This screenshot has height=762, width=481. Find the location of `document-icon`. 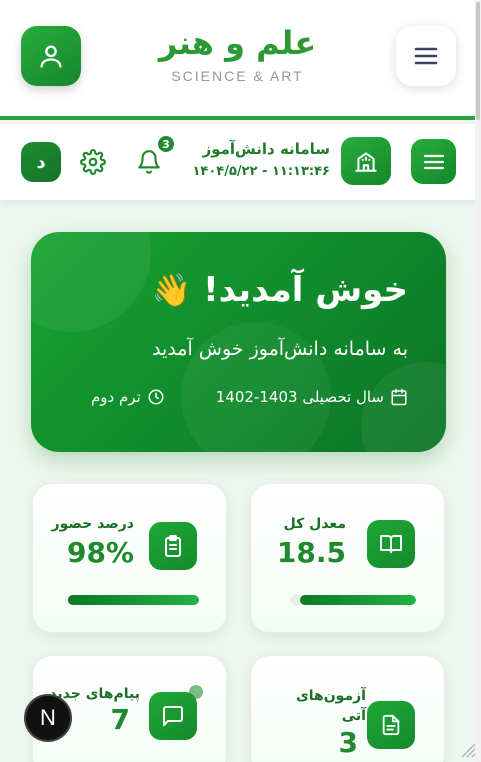

document-icon is located at coordinates (391, 725).